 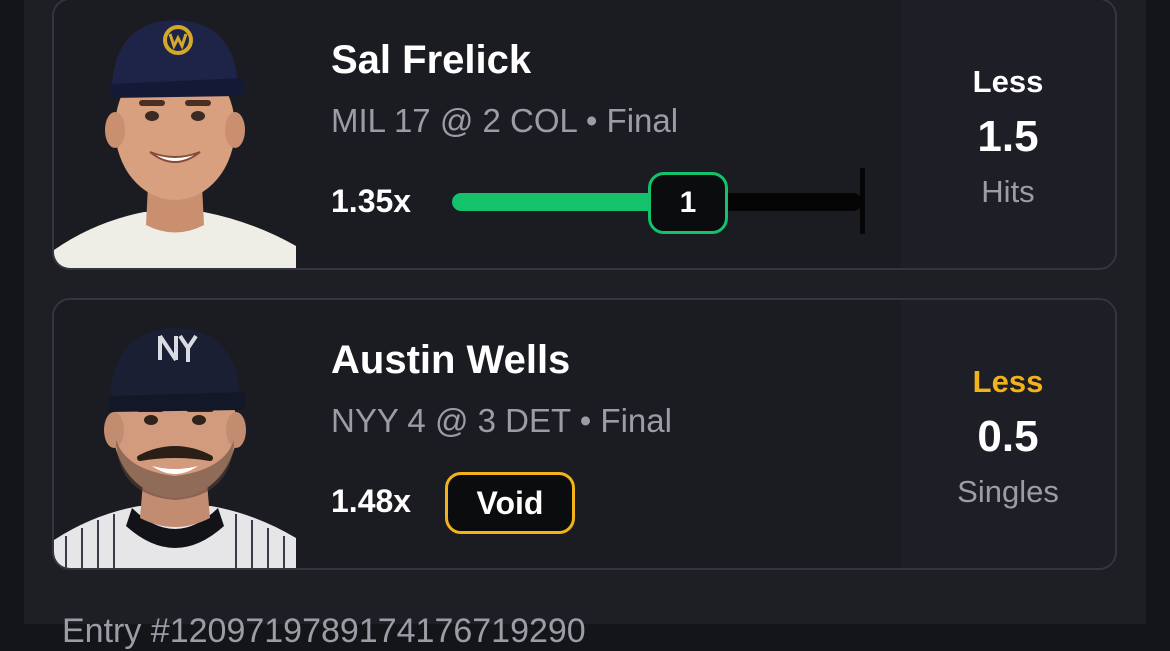 What do you see at coordinates (324, 631) in the screenshot?
I see `entry-id: Entry #1209719789174176719290` at bounding box center [324, 631].